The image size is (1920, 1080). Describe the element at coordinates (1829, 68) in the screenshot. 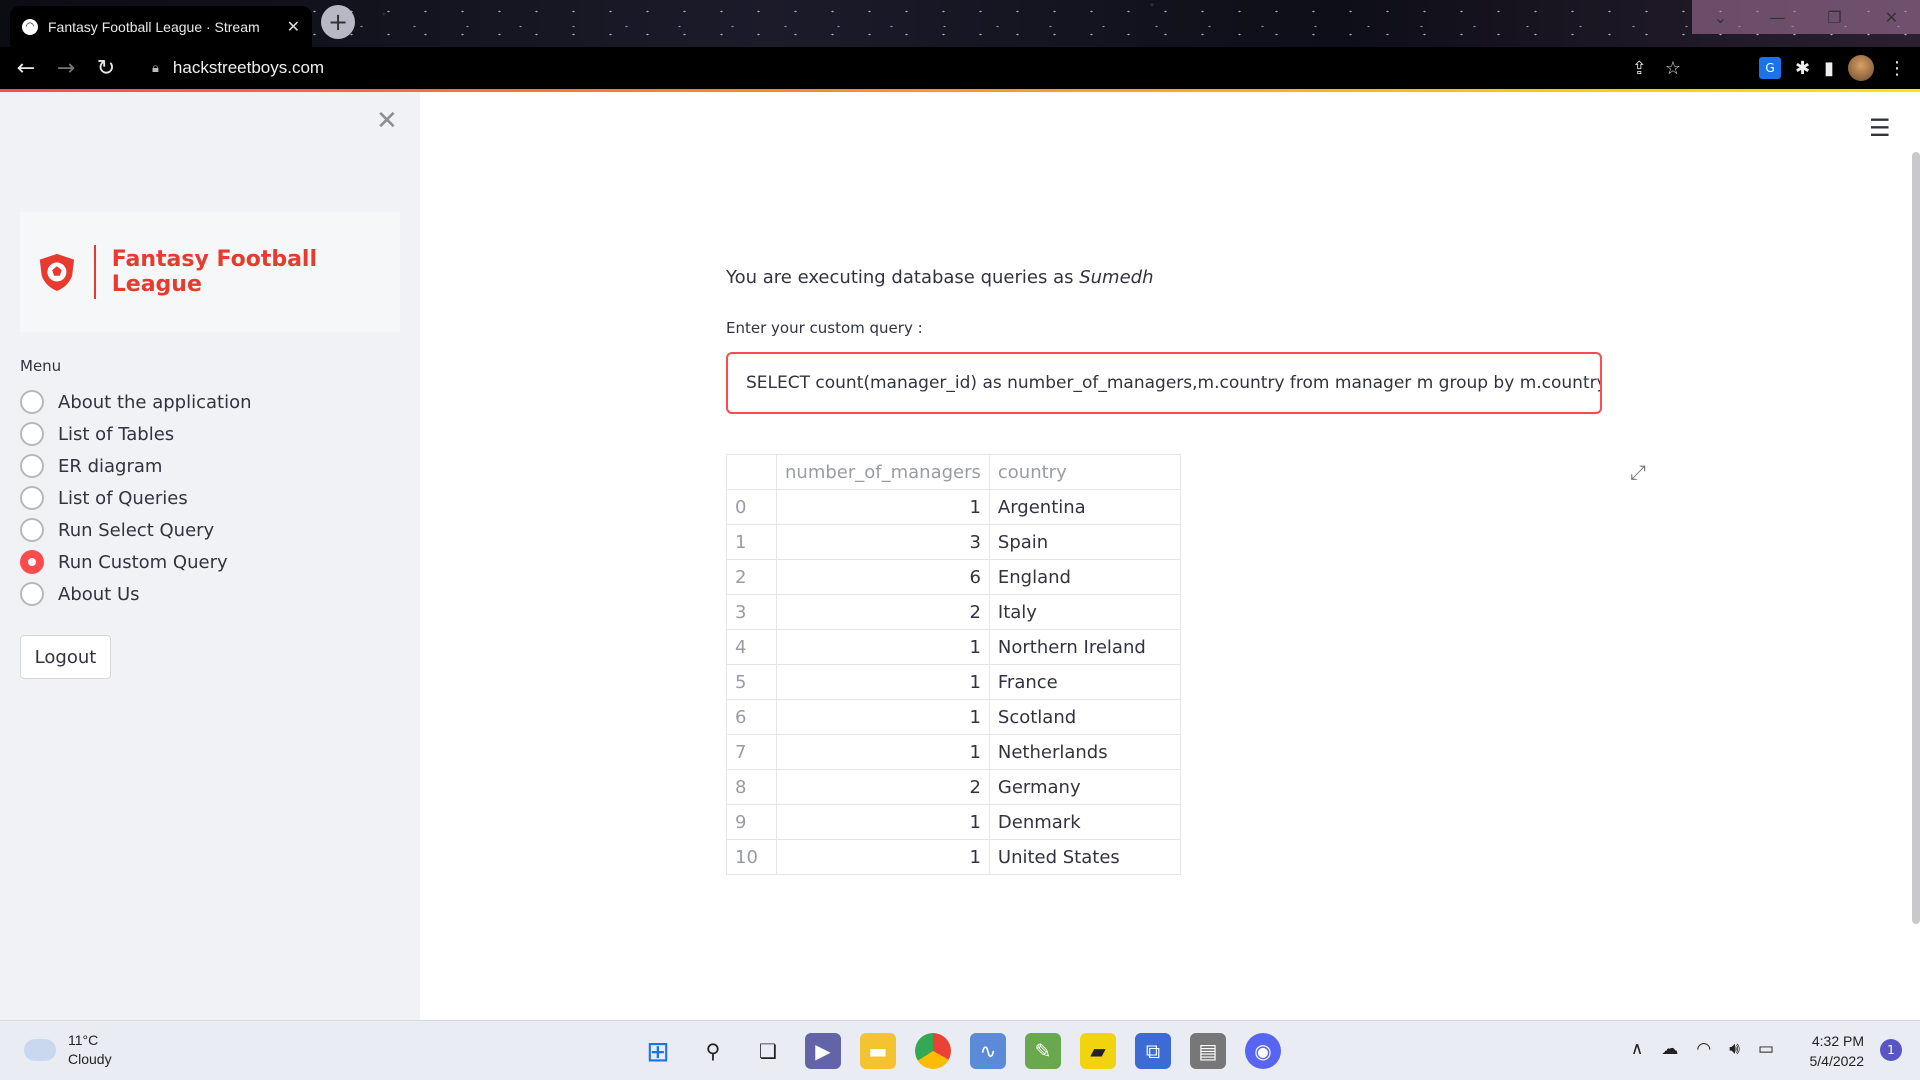

I see `side-panel-icon: ▮` at that location.